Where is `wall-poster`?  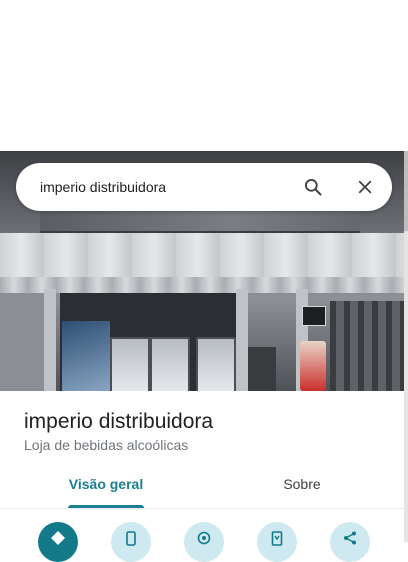 wall-poster is located at coordinates (86, 356).